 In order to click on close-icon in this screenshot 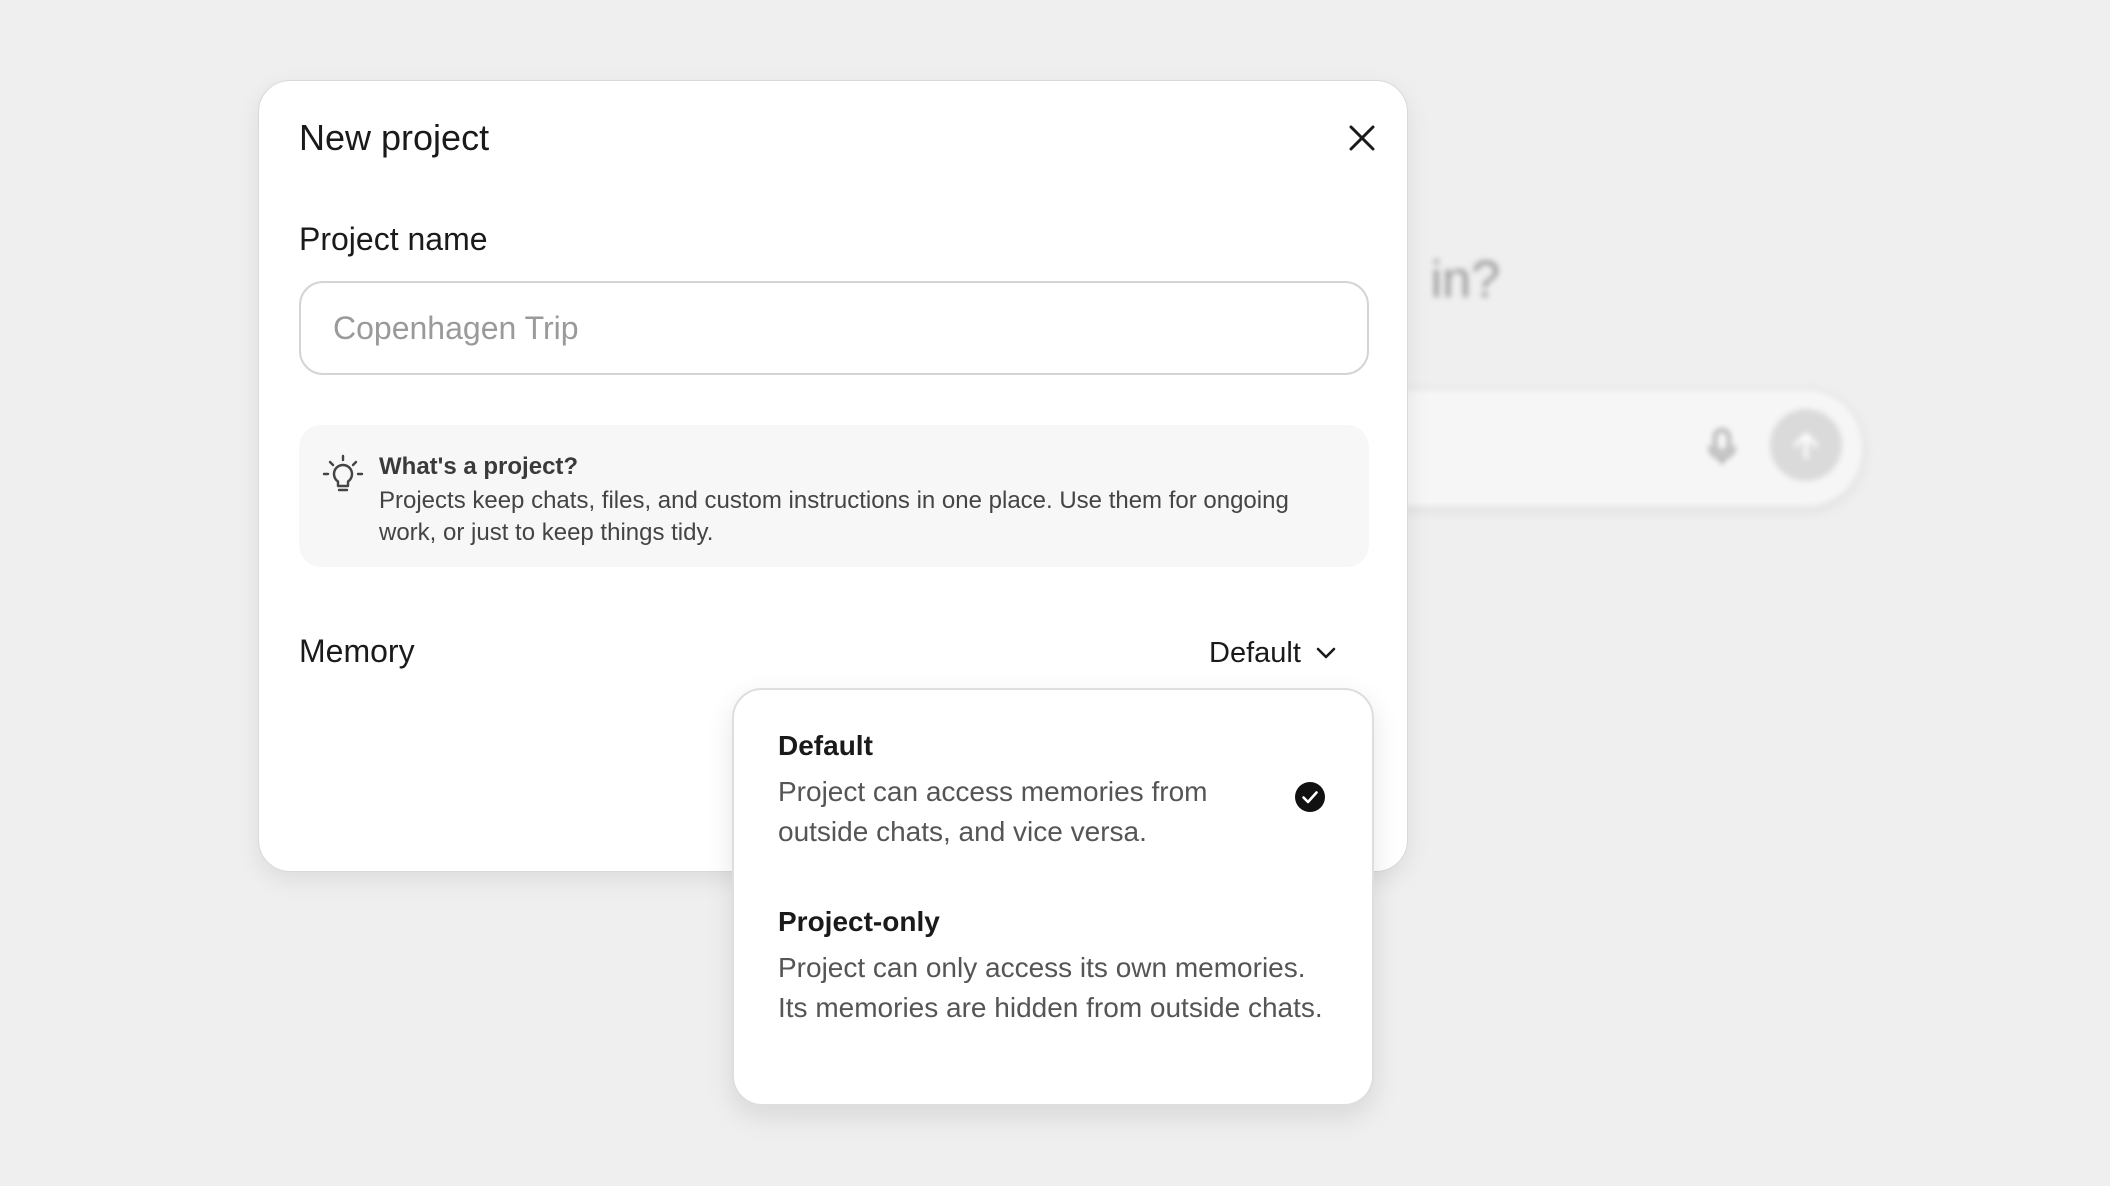, I will do `click(1362, 138)`.